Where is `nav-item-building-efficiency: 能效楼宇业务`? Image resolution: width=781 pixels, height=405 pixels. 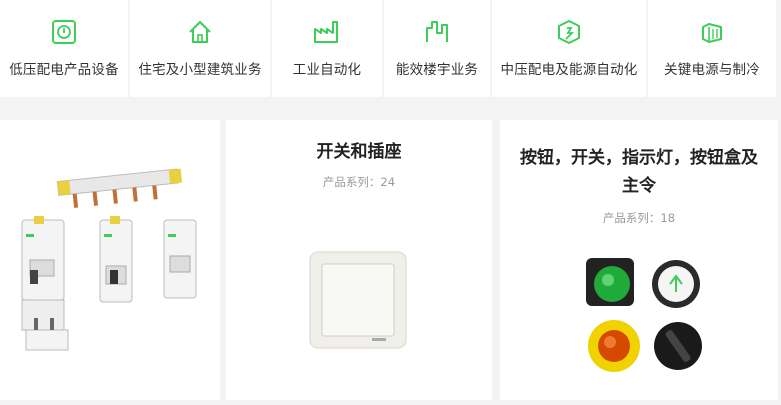
nav-item-building-efficiency: 能效楼宇业务 is located at coordinates (437, 48).